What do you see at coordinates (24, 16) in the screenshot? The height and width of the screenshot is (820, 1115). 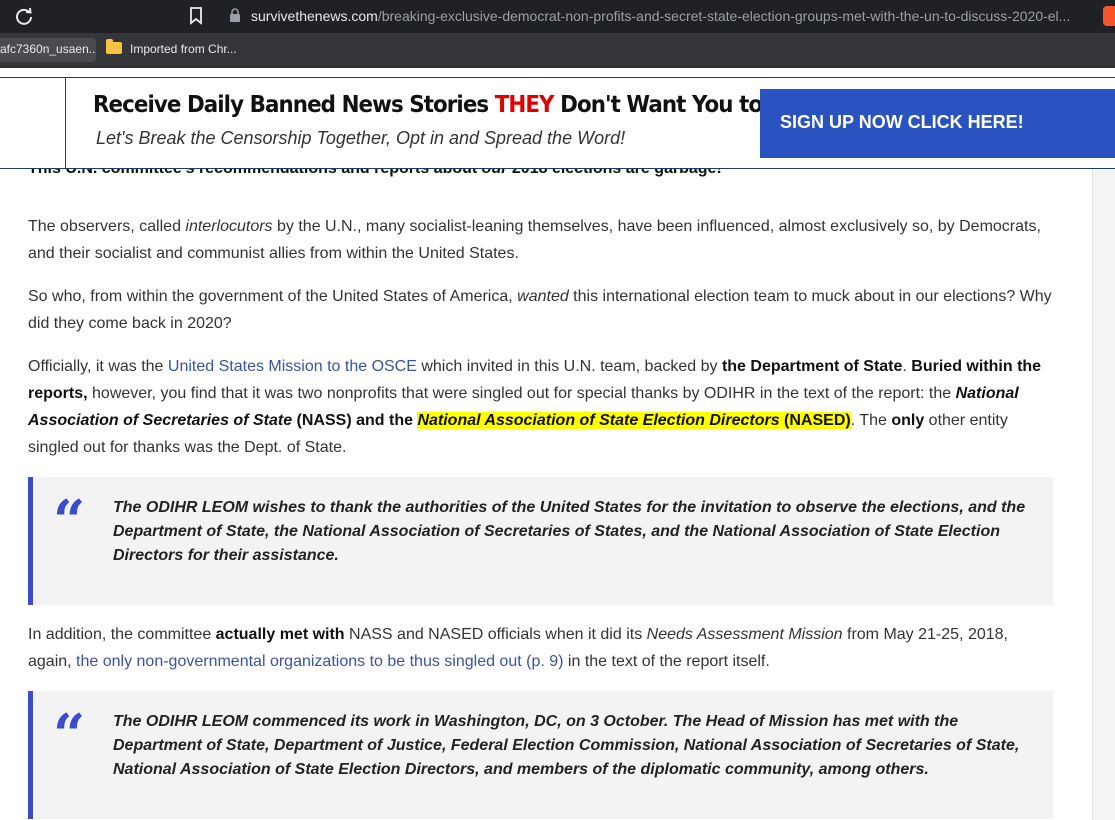 I see `reload-icon` at bounding box center [24, 16].